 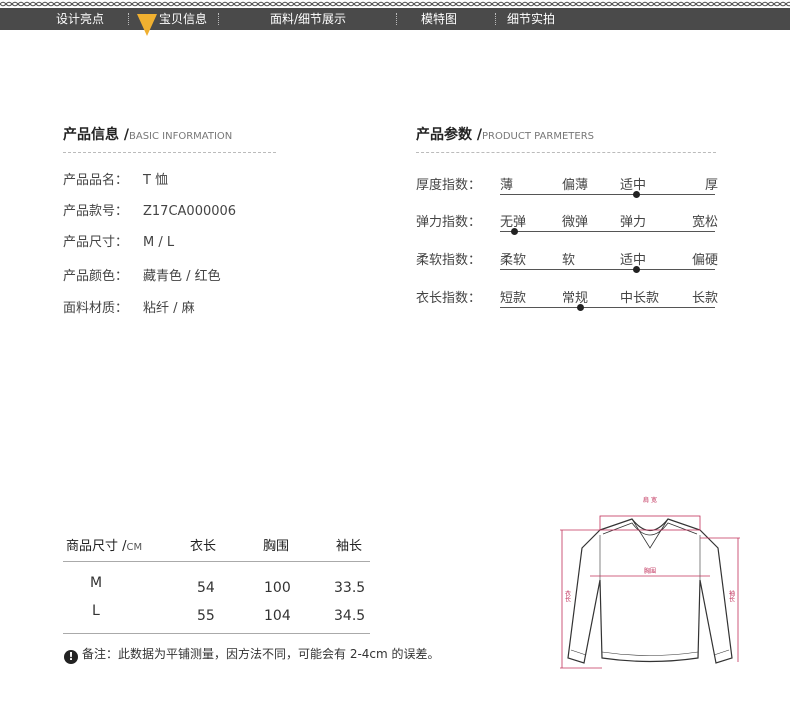 What do you see at coordinates (704, 260) in the screenshot?
I see `param-option: 偏硬` at bounding box center [704, 260].